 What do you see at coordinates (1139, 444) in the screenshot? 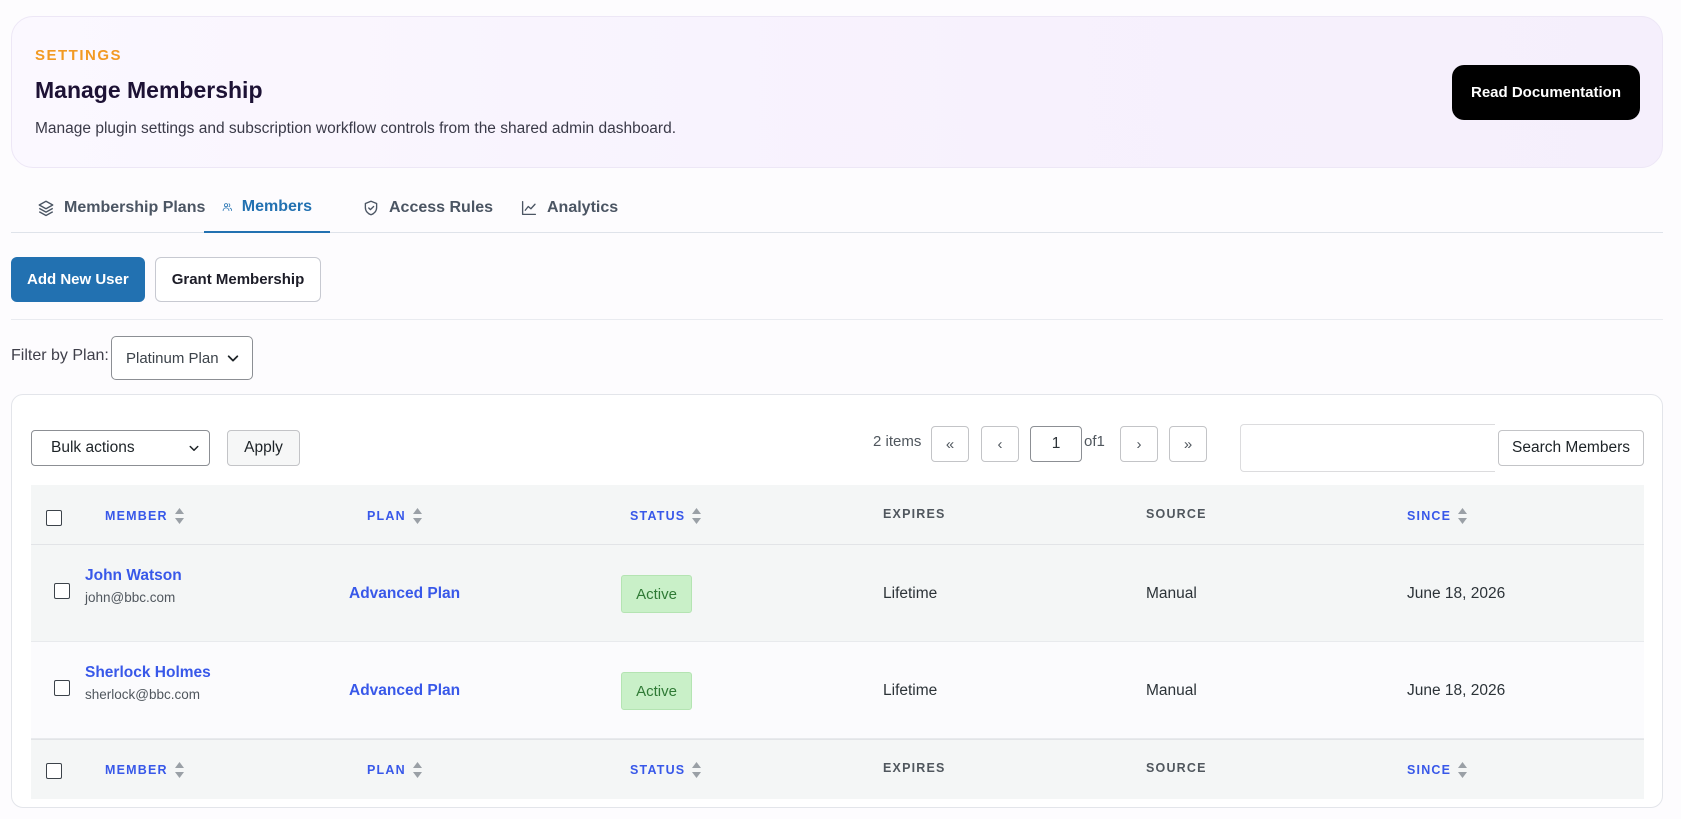
I see `next-page-button: ›` at bounding box center [1139, 444].